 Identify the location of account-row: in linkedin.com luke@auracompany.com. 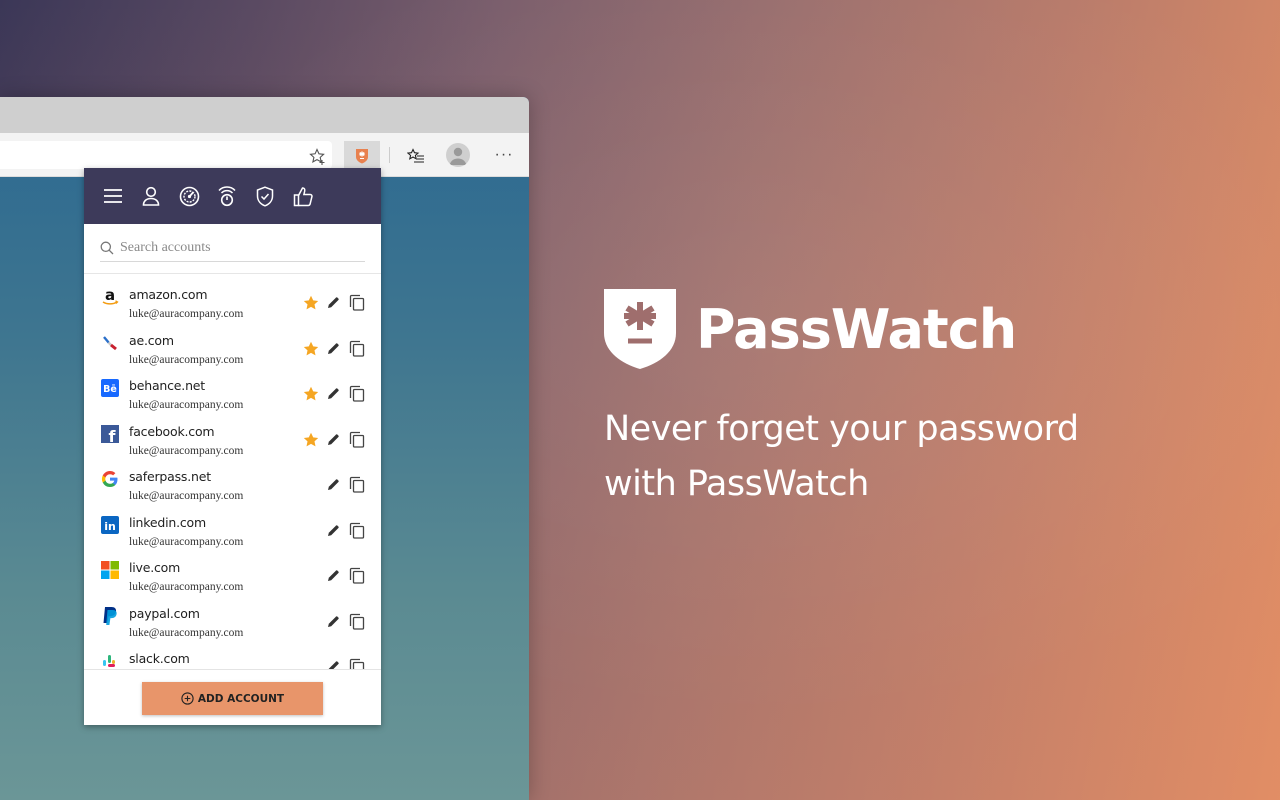
(232, 526).